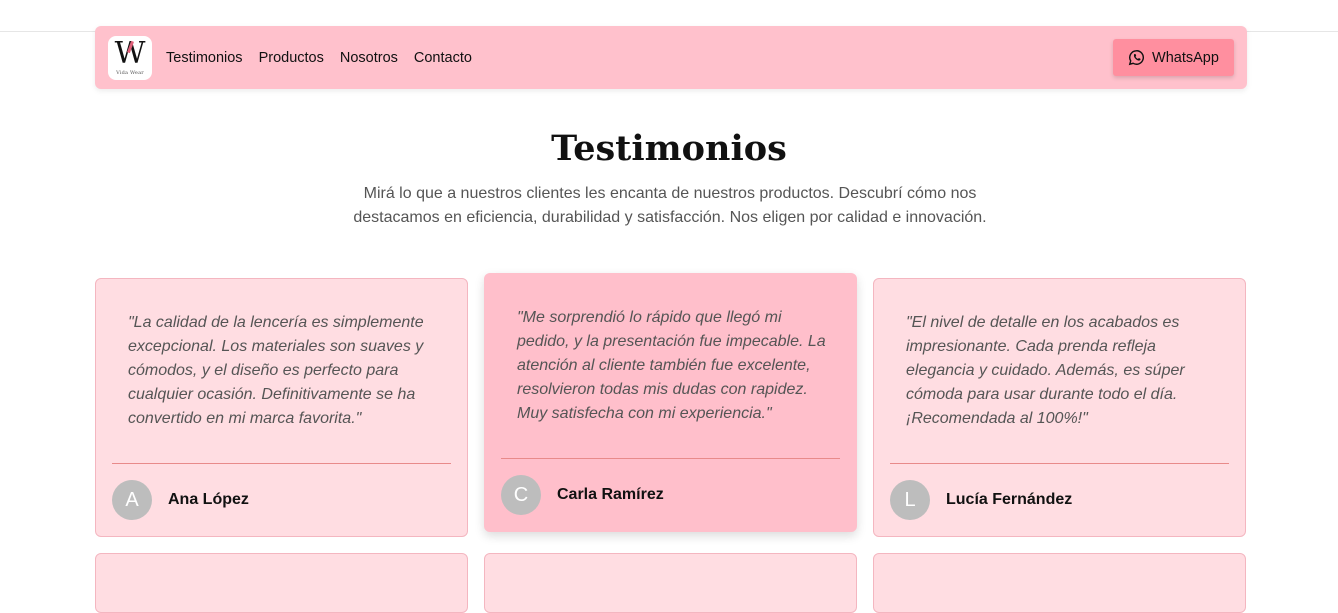 The height and width of the screenshot is (613, 1338). What do you see at coordinates (130, 53) in the screenshot?
I see `logo-mark: W` at bounding box center [130, 53].